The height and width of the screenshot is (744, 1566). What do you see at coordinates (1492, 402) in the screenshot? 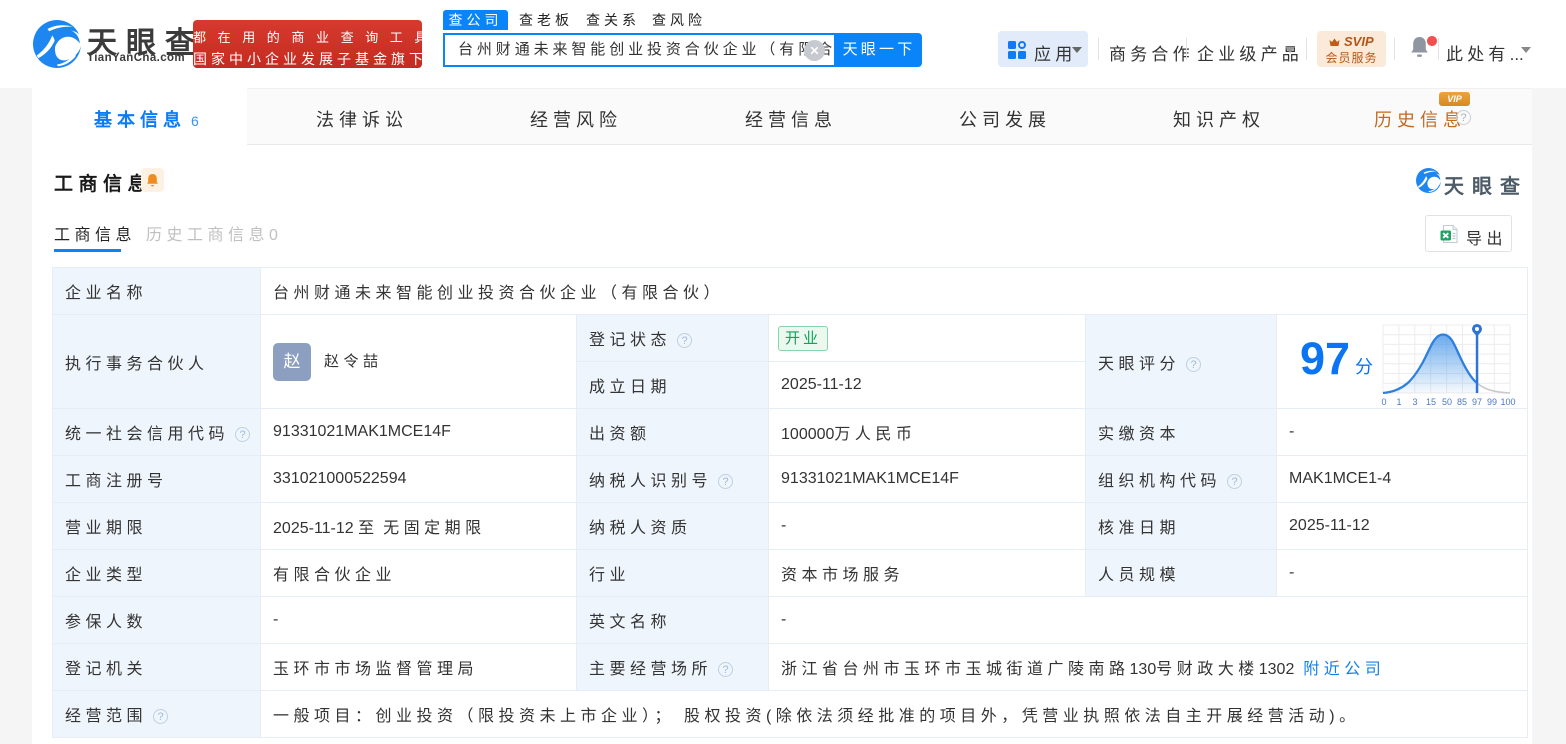
I see `svg-text: 99` at bounding box center [1492, 402].